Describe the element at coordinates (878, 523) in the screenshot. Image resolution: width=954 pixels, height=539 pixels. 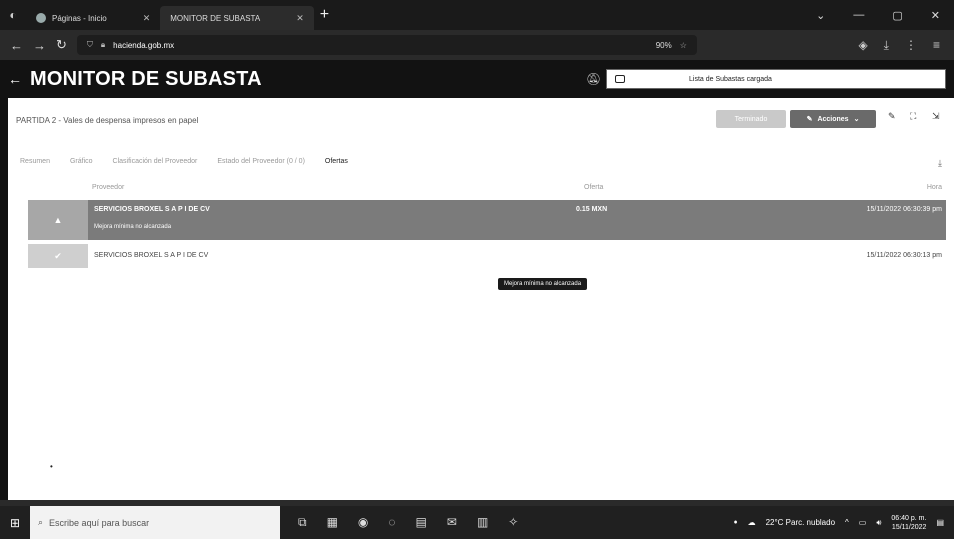
I see `volume-icon: 🔊︎` at that location.